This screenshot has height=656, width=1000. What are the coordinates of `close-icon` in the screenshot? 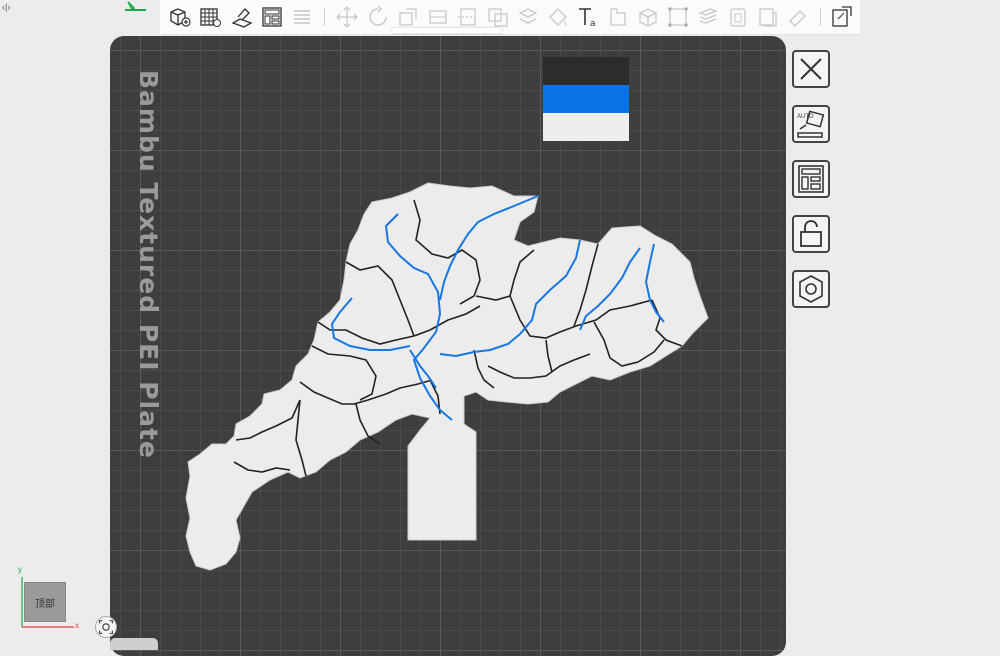 It's located at (811, 69).